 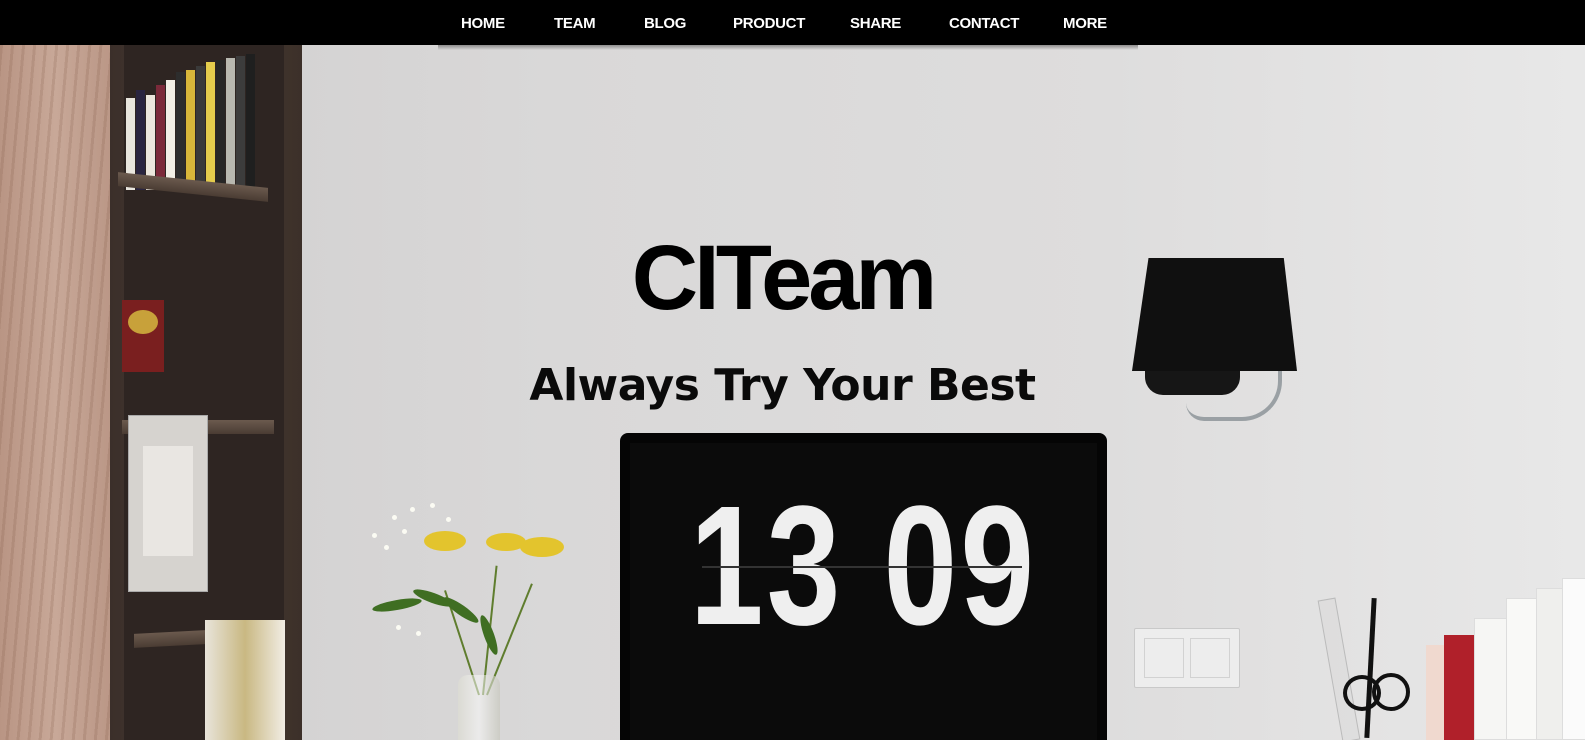 I want to click on shelf-books, so click(x=196, y=117).